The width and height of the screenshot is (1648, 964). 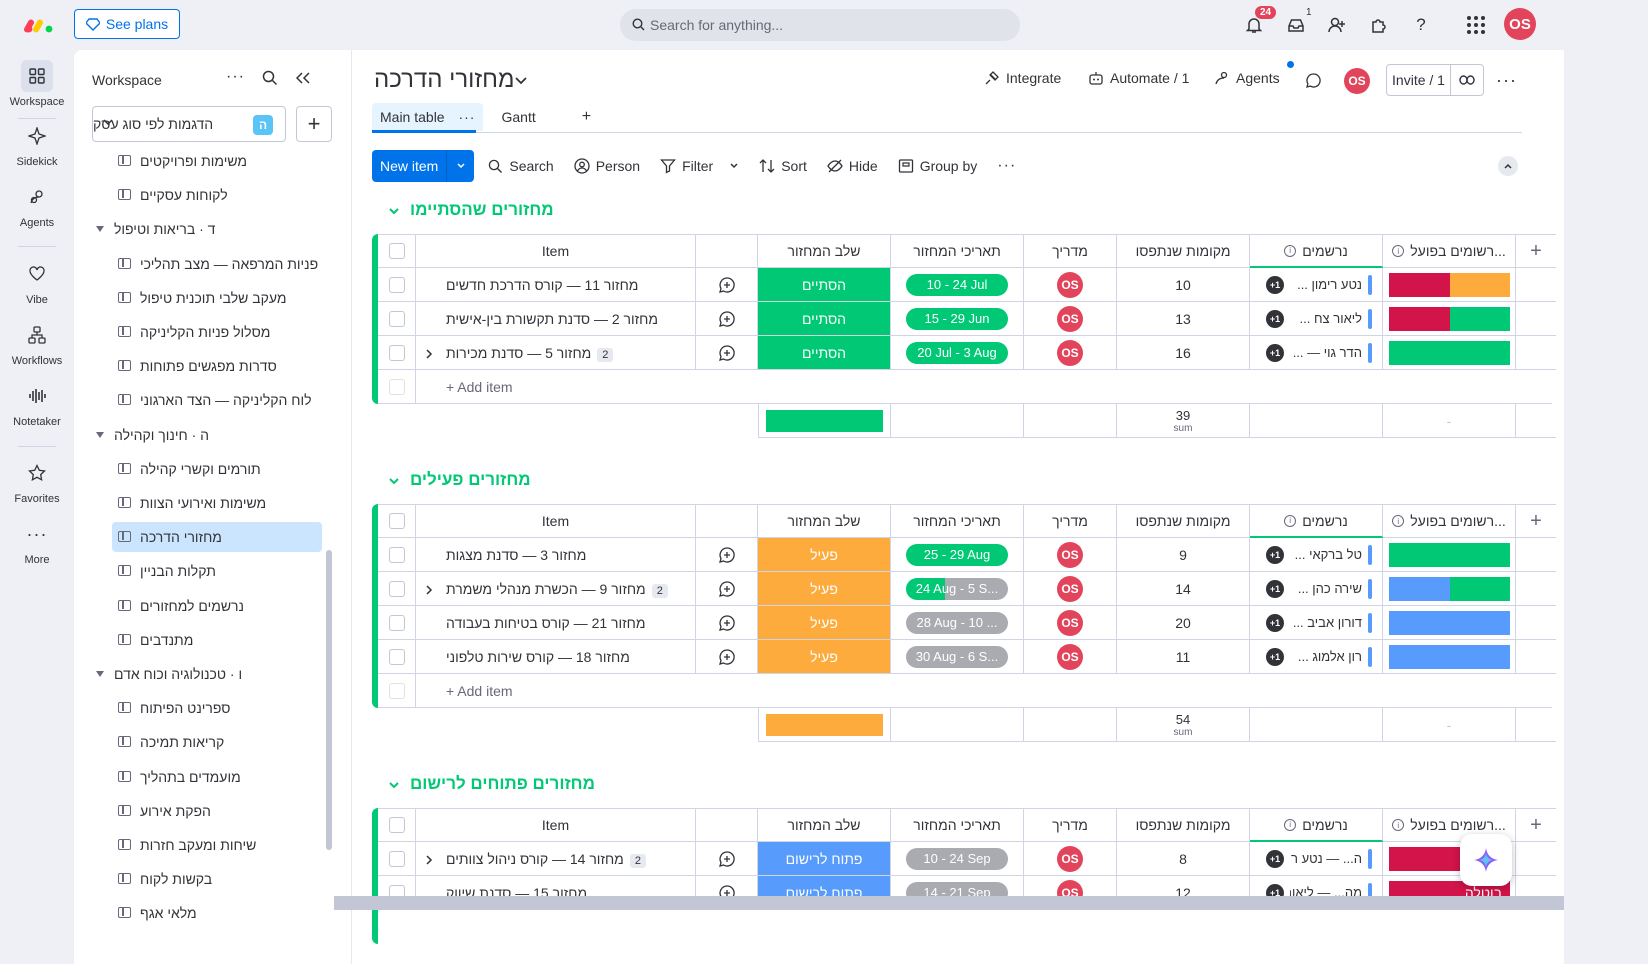 I want to click on horizontal-scrollbar, so click(x=949, y=903).